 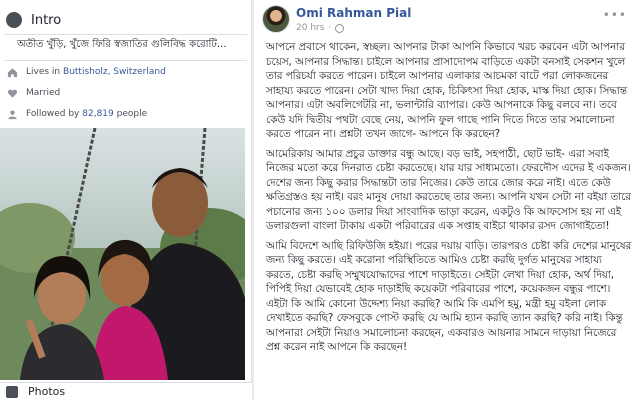 What do you see at coordinates (12, 93) in the screenshot?
I see `heart-icon` at bounding box center [12, 93].